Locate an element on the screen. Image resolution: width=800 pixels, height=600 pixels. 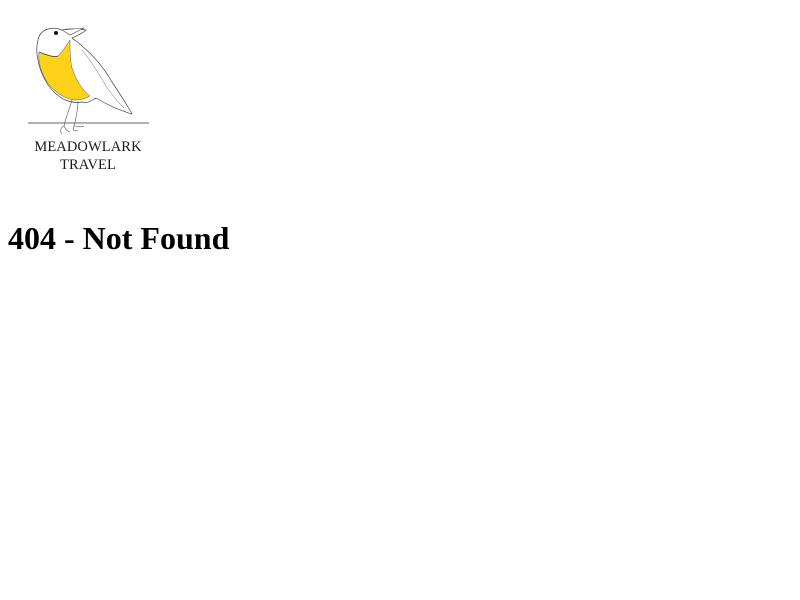
site-logo: MEADOWLARK TRAVEL is located at coordinates (90, 97).